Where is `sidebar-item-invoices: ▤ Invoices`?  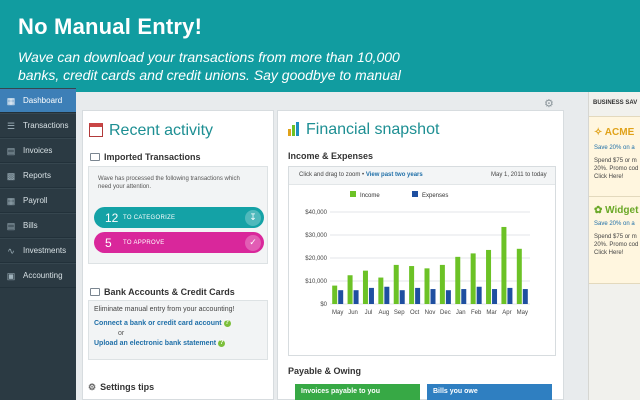
sidebar-item-invoices: ▤ Invoices is located at coordinates (38, 150).